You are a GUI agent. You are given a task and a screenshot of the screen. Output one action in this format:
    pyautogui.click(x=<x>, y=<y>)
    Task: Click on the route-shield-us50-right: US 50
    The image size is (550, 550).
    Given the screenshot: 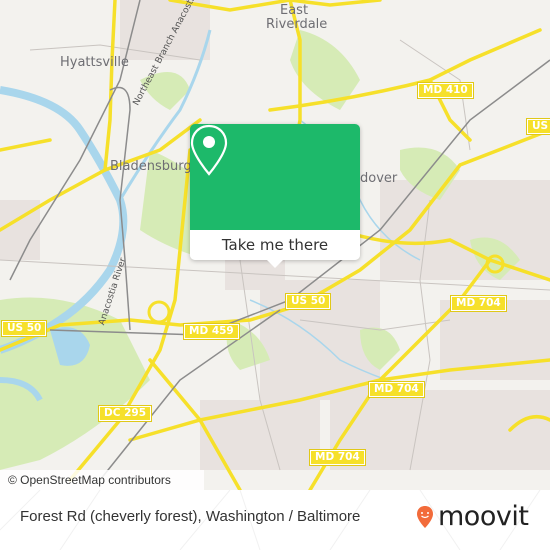 What is the action you would take?
    pyautogui.click(x=537, y=126)
    